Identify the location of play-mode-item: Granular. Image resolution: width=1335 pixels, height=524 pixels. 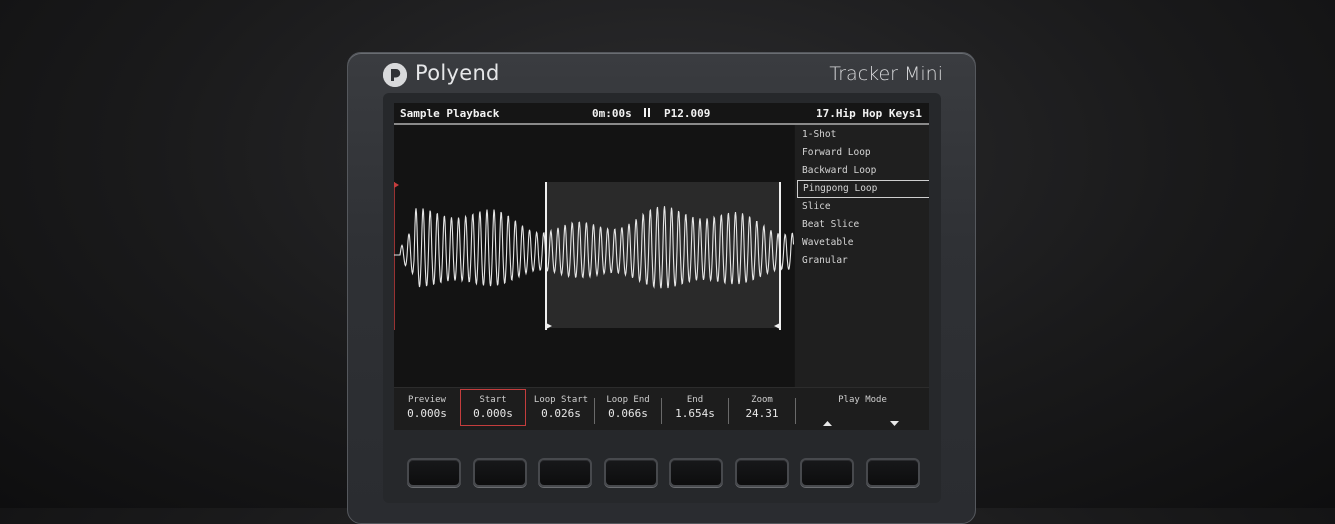
(862, 261).